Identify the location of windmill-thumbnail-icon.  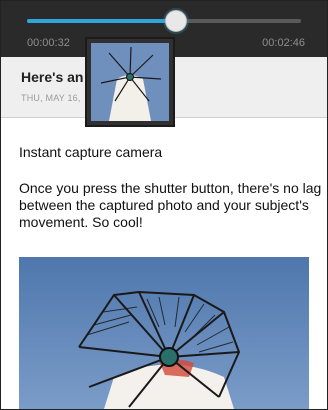
(130, 82).